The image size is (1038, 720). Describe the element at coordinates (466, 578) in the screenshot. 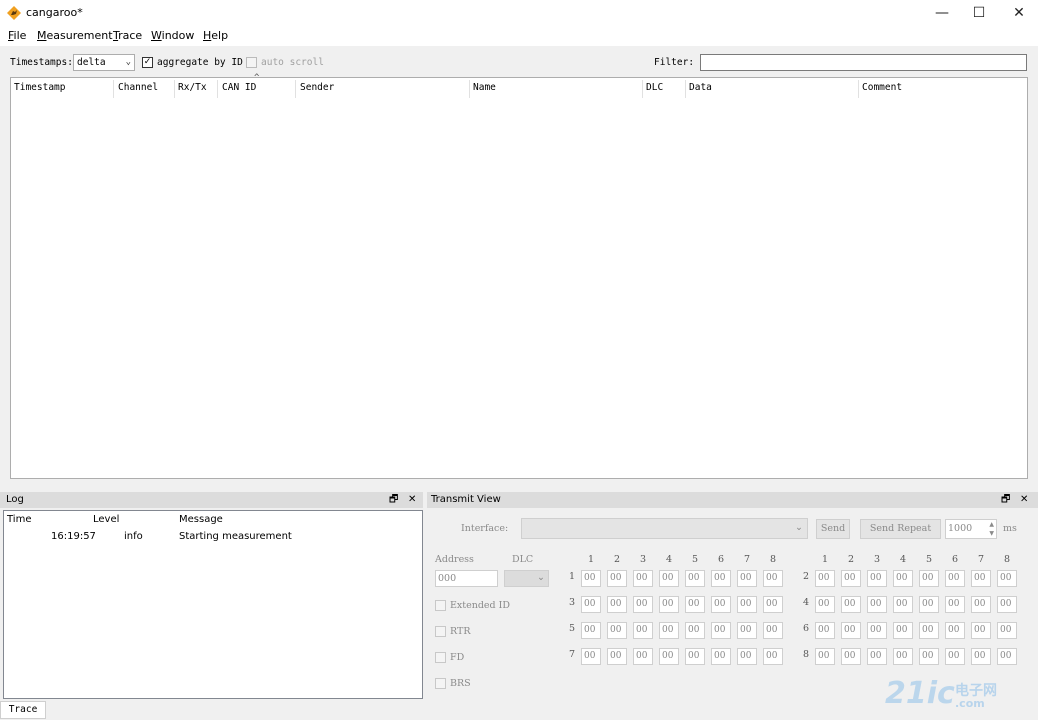

I see `address-input: 000` at that location.